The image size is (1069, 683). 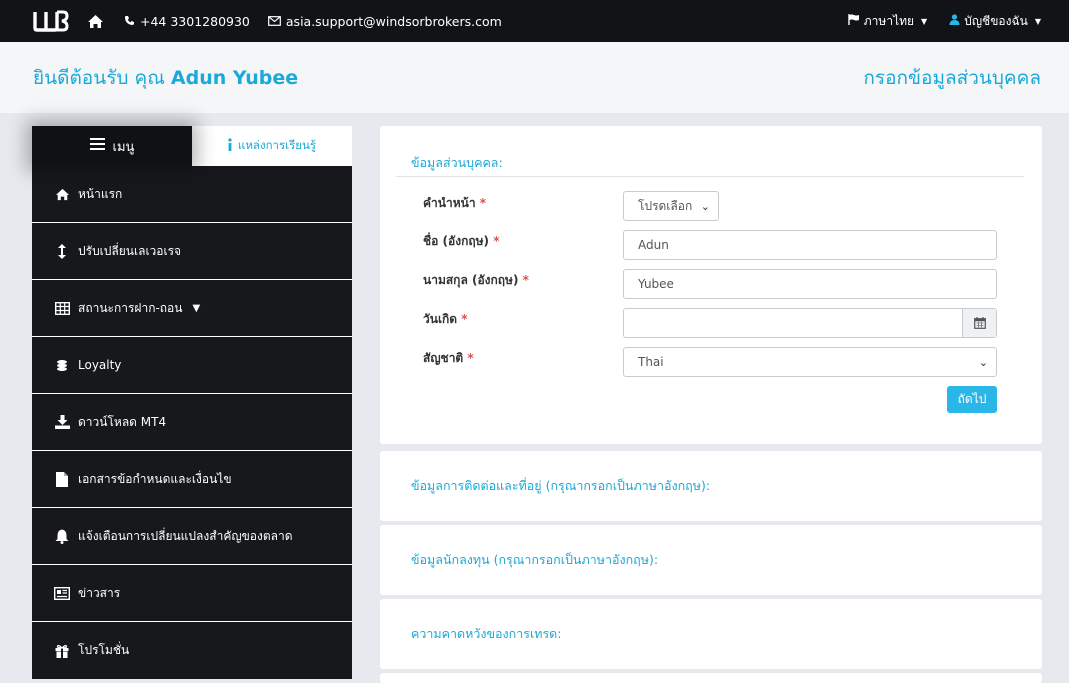 I want to click on sidebar-item-promotions: โปรโมชั่น, so click(x=192, y=650).